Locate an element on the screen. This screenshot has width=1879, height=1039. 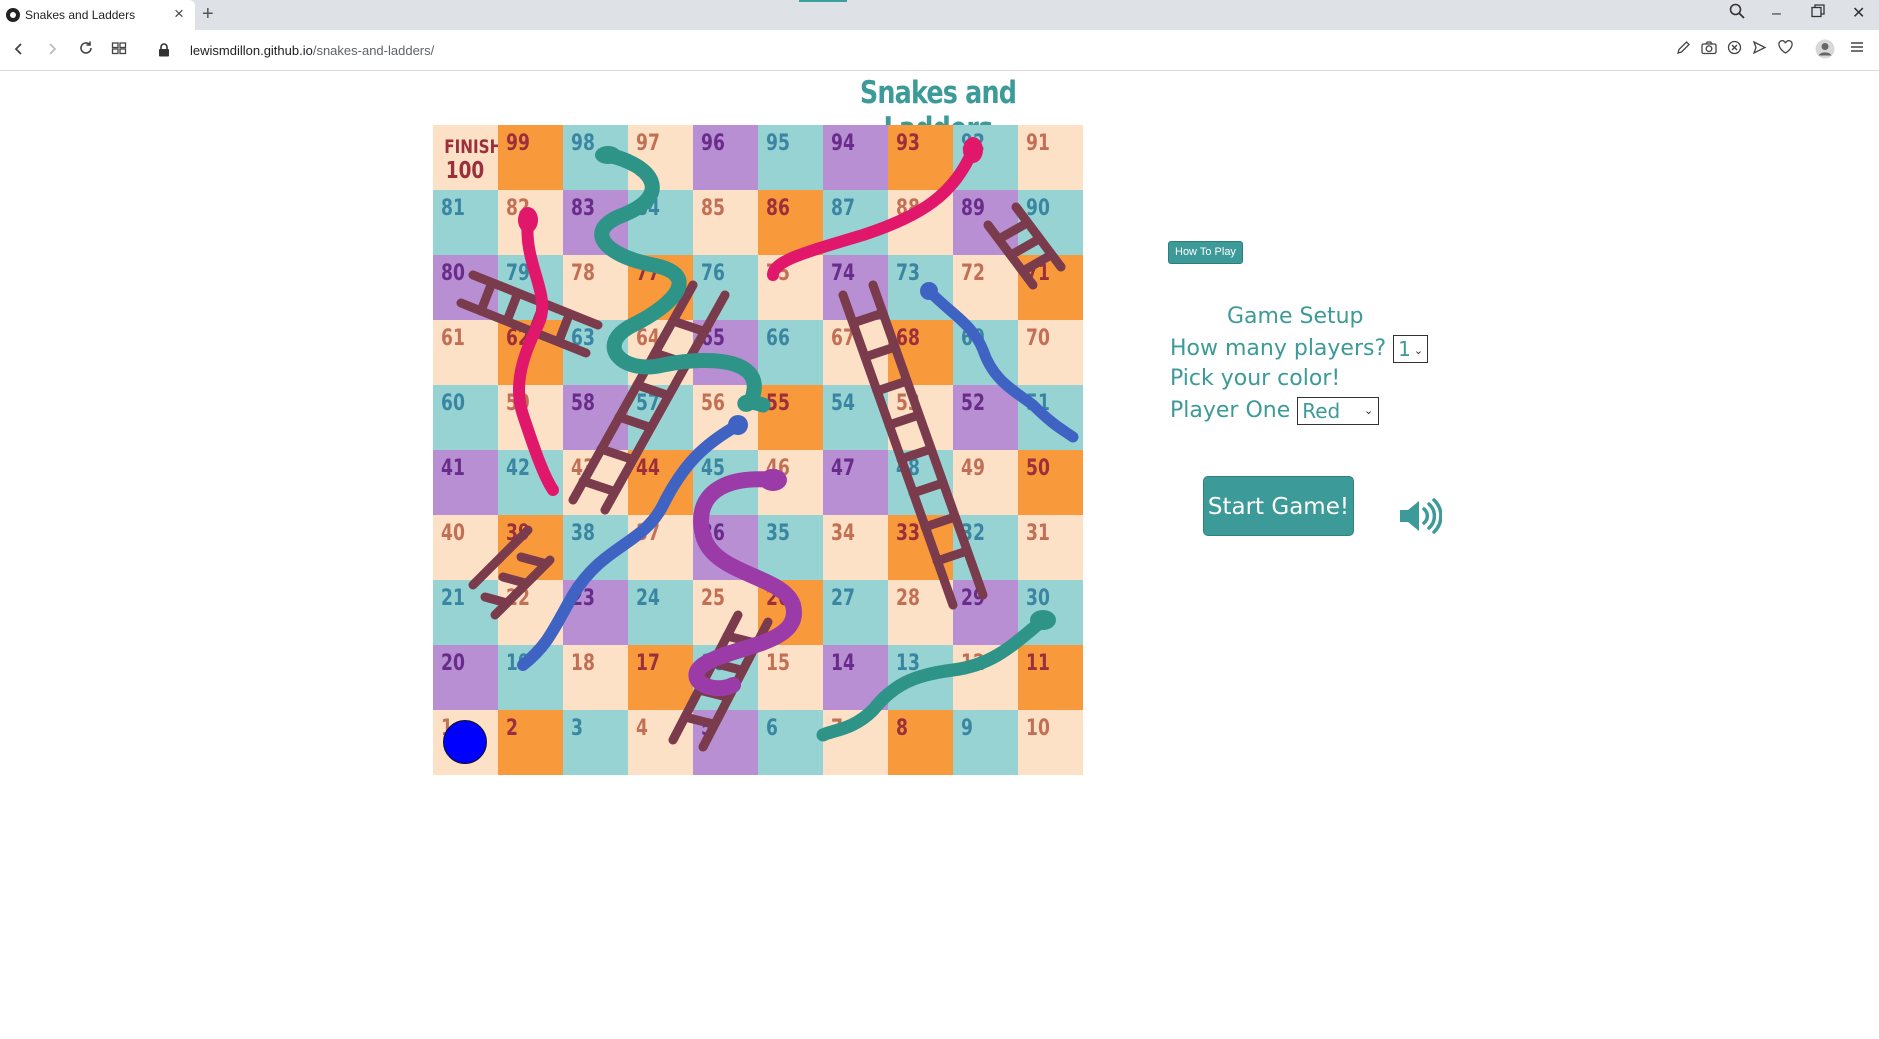
cell-number: 93 is located at coordinates (908, 143).